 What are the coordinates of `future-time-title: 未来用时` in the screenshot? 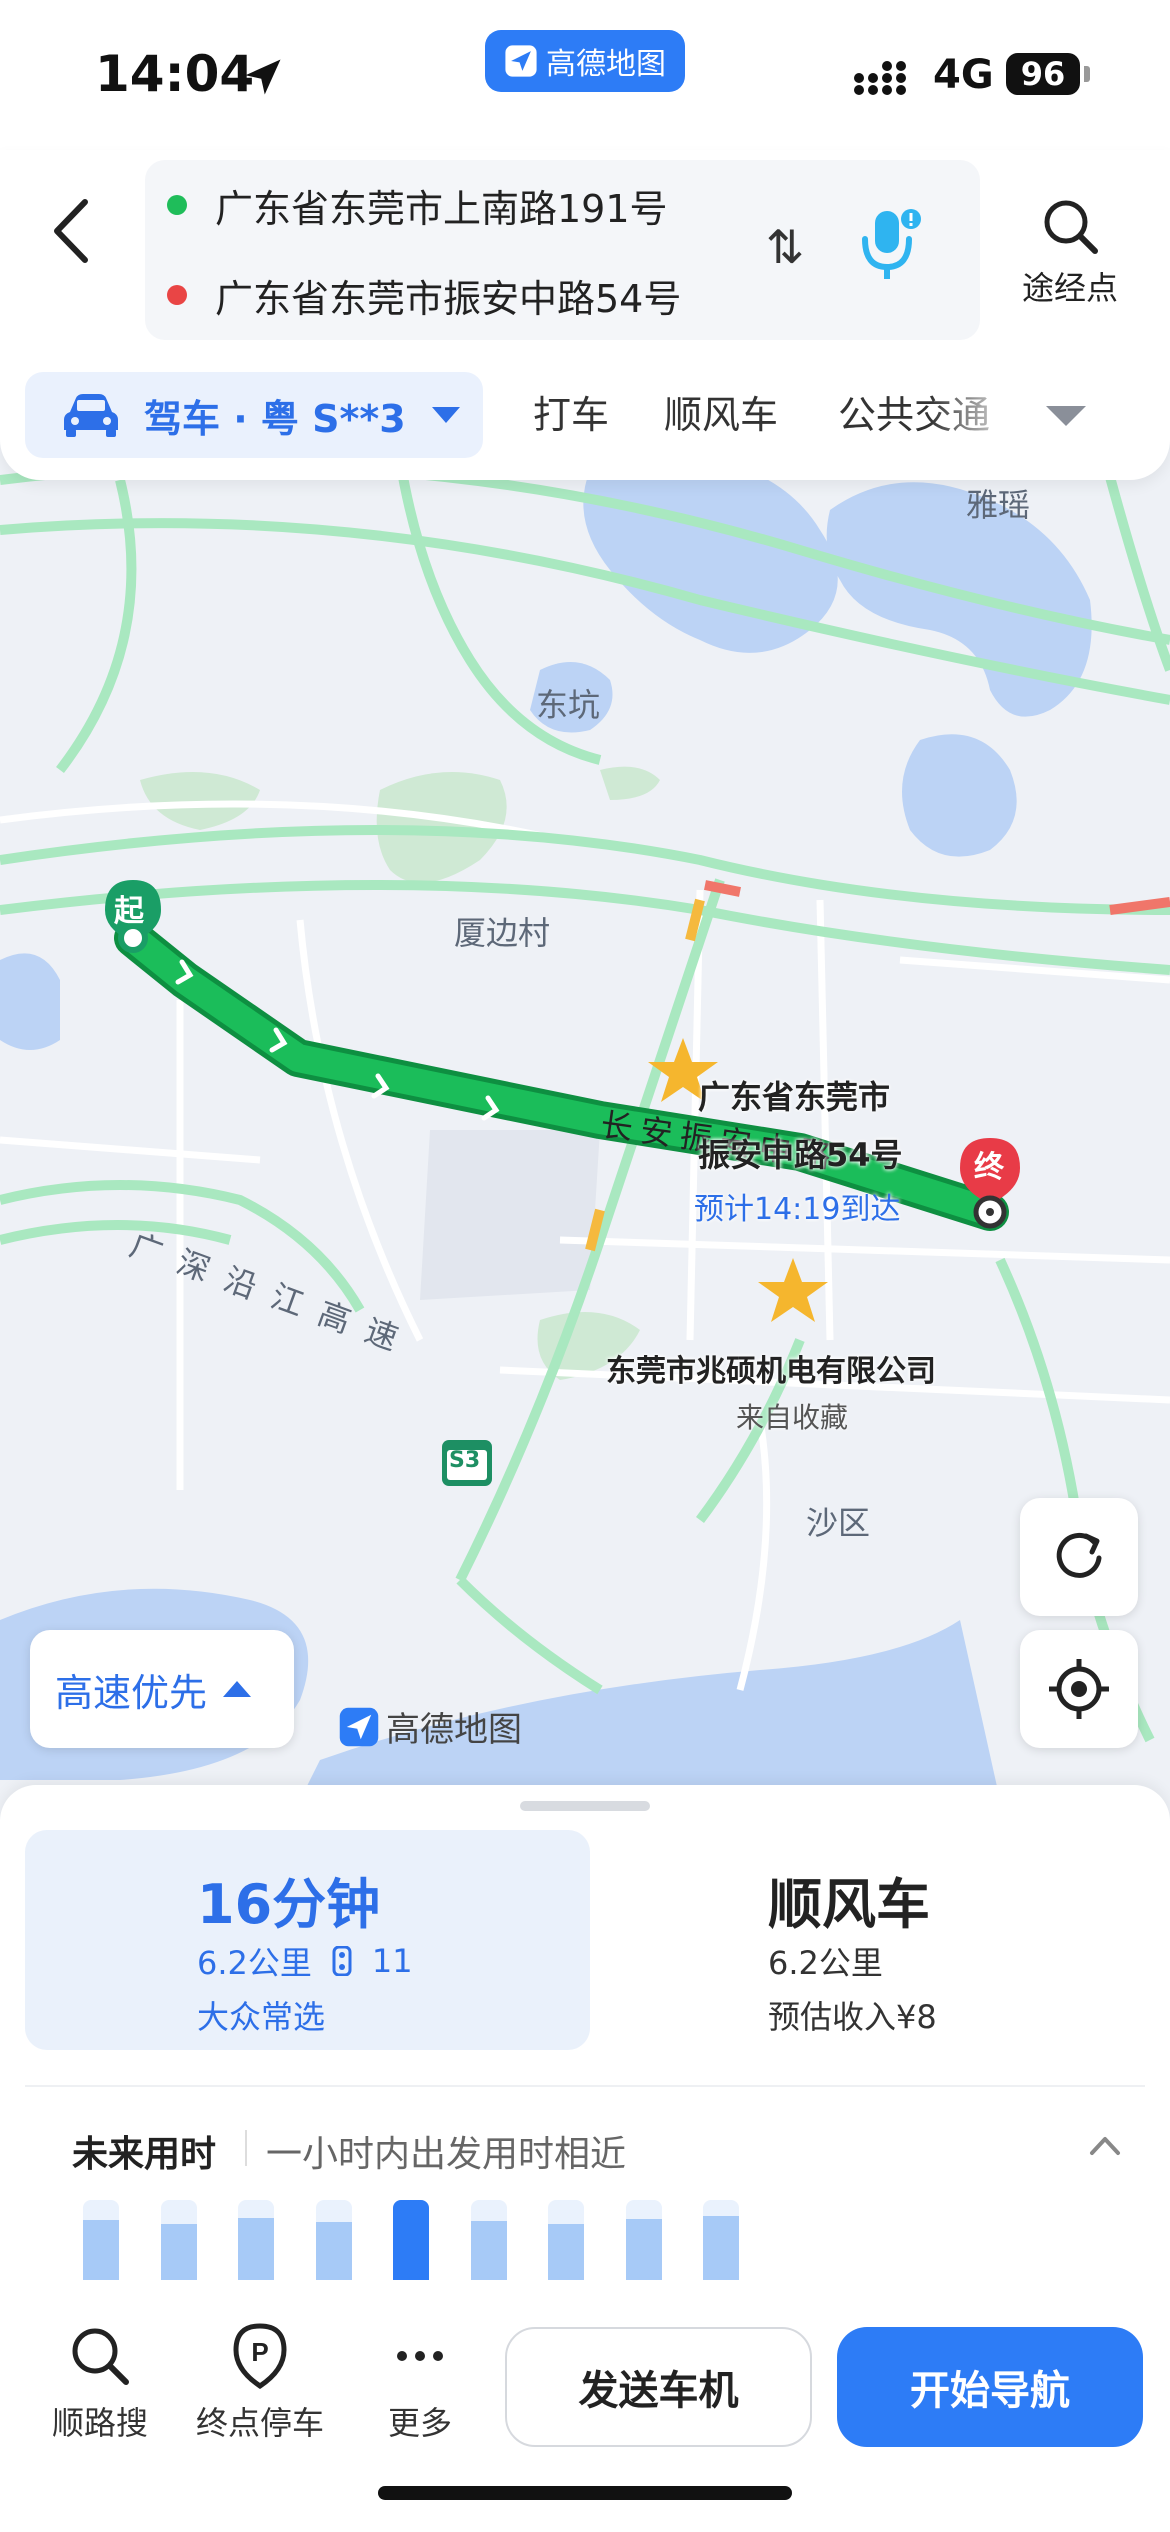 It's located at (144, 2154).